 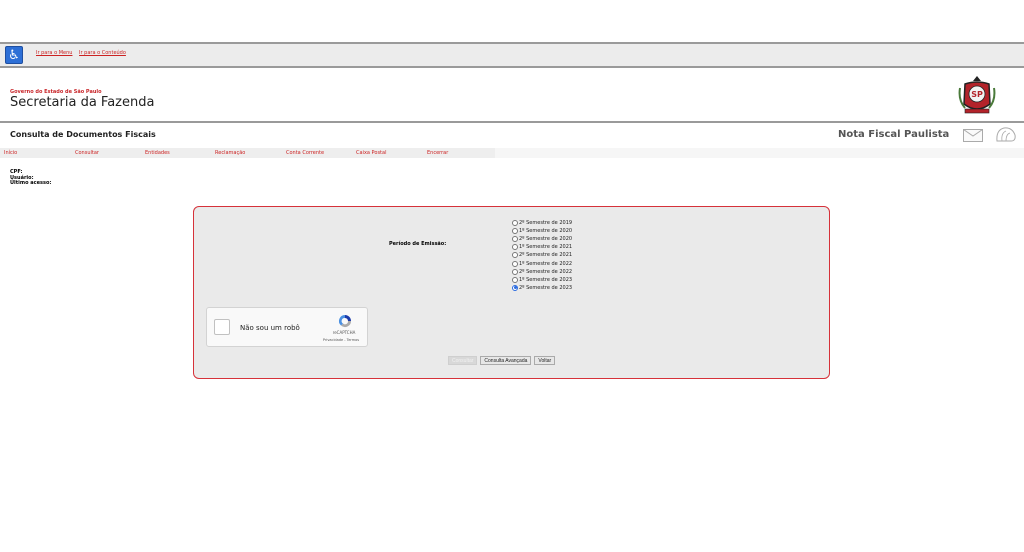 What do you see at coordinates (418, 244) in the screenshot?
I see `period-label: Período de Emissão:` at bounding box center [418, 244].